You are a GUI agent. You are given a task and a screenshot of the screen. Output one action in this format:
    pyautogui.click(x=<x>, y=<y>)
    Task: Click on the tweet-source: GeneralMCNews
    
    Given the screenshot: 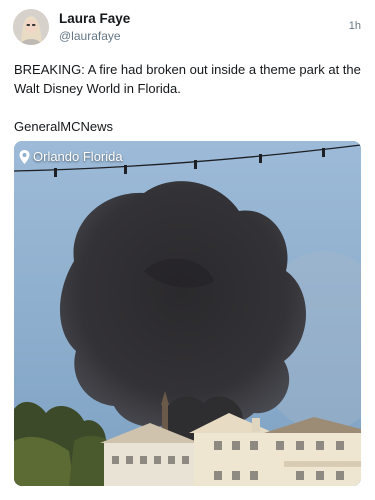 What is the action you would take?
    pyautogui.click(x=63, y=126)
    